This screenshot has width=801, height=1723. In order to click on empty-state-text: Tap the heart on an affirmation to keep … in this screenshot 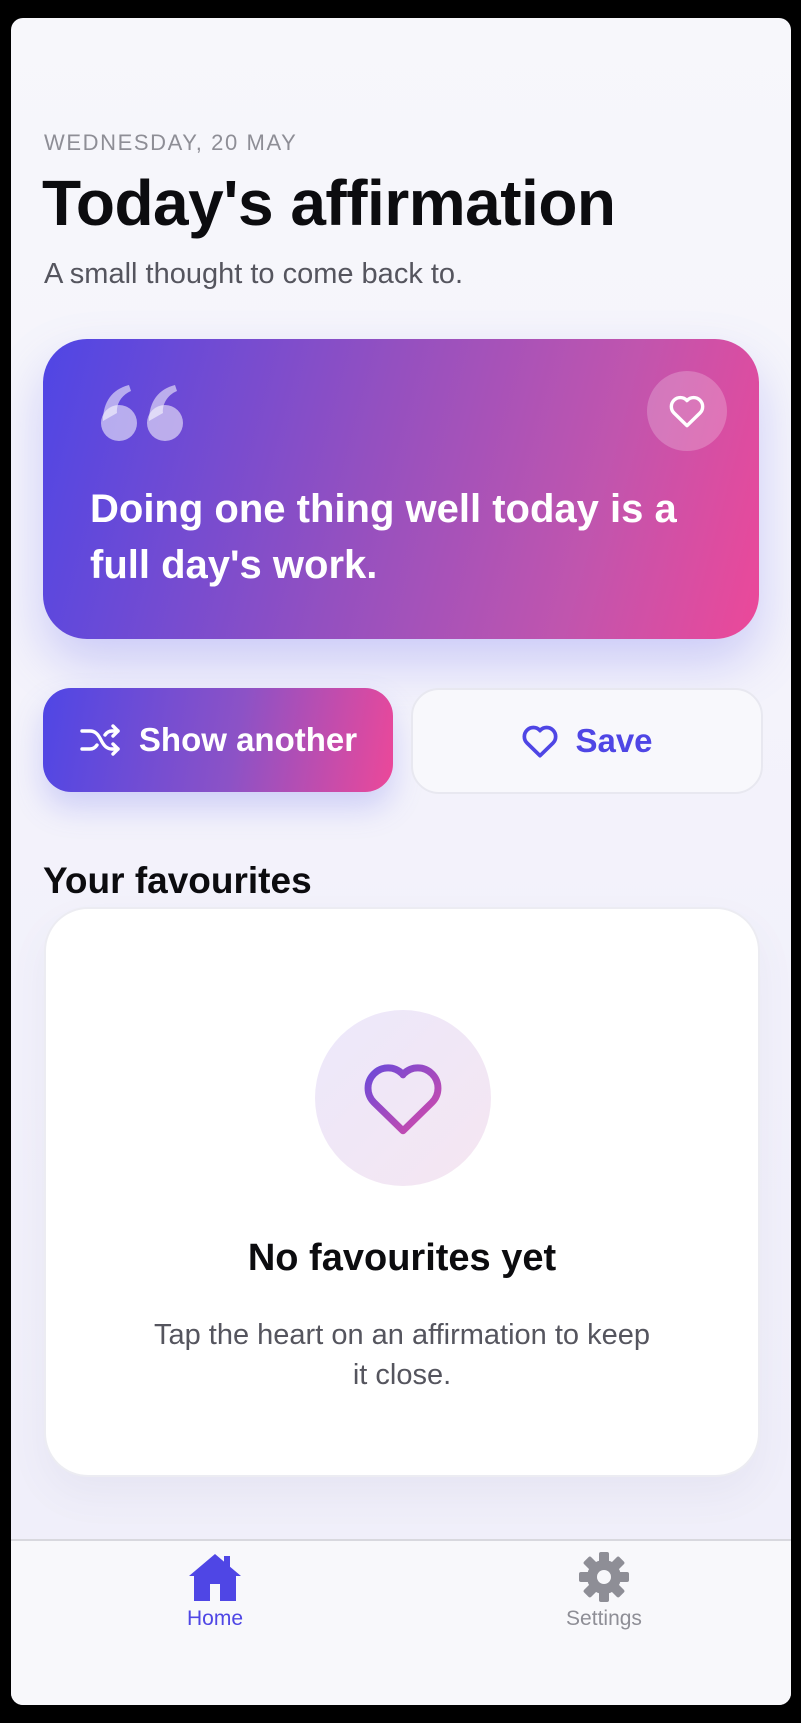, I will do `click(402, 1355)`.